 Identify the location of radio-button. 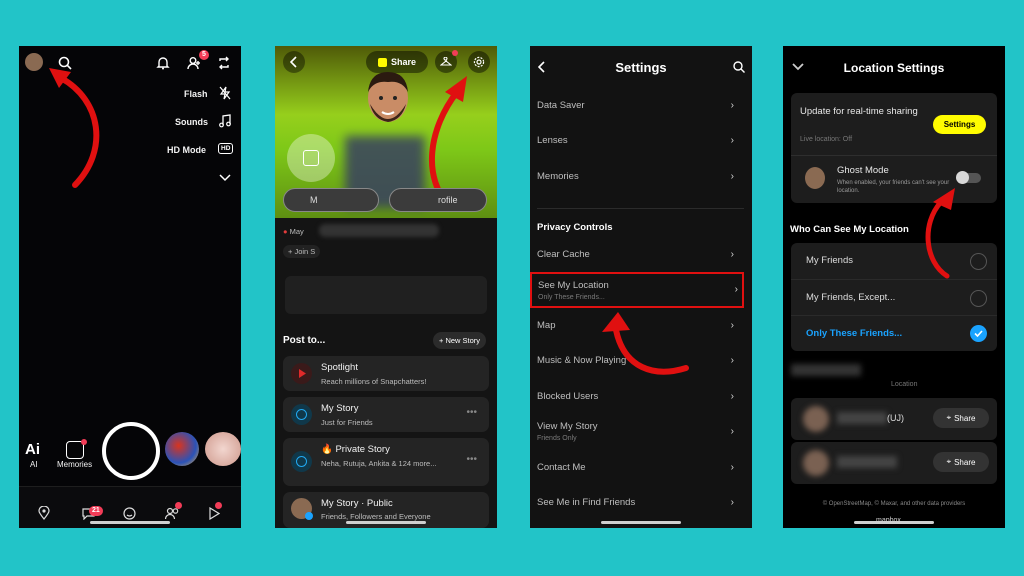
(978, 298).